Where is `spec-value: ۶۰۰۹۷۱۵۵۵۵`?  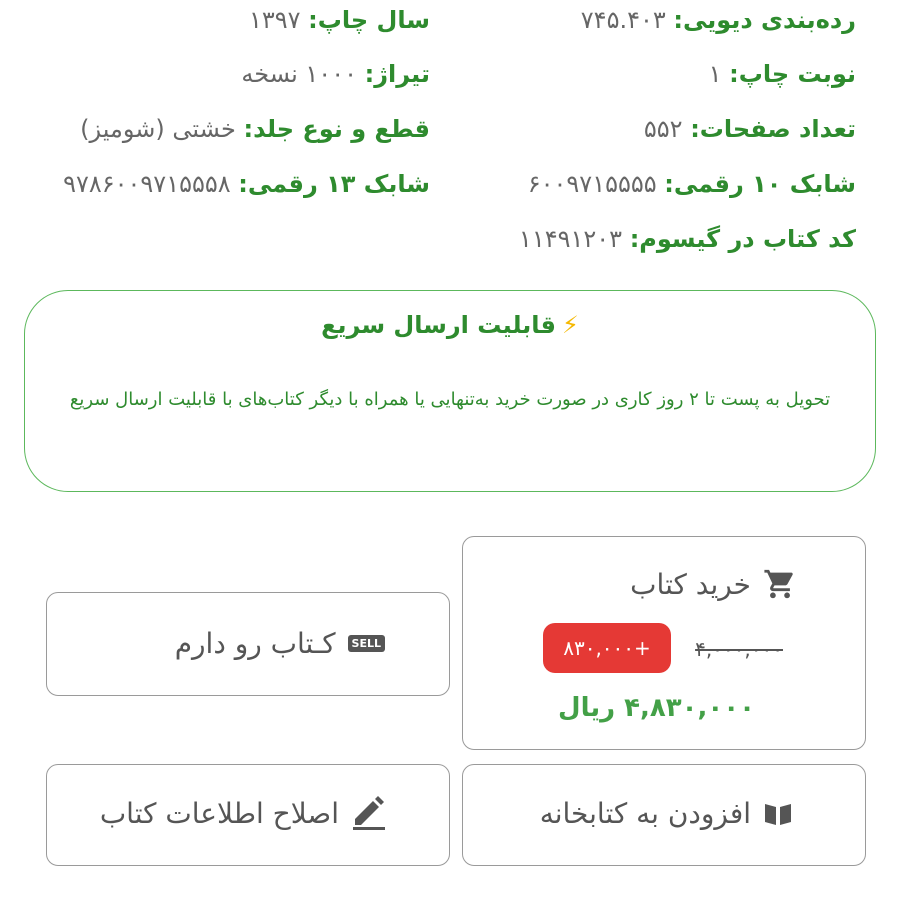 spec-value: ۶۰۰۹۷۱۵۵۵۵ is located at coordinates (592, 184).